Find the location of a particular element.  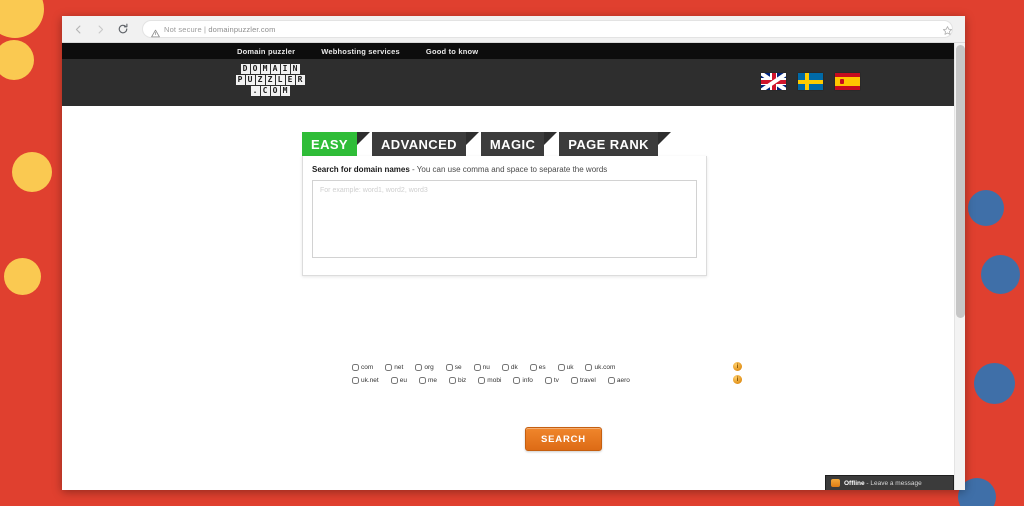

chat-widget-text: Offline - Leave a message is located at coordinates (883, 483).